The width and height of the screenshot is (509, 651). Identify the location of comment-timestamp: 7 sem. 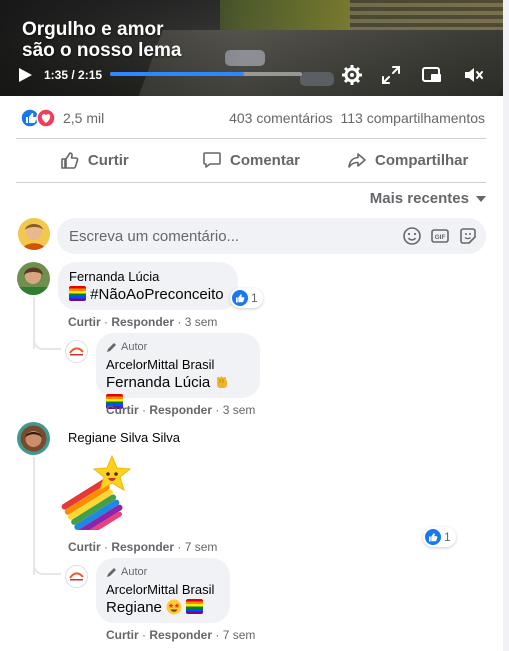
(201, 547).